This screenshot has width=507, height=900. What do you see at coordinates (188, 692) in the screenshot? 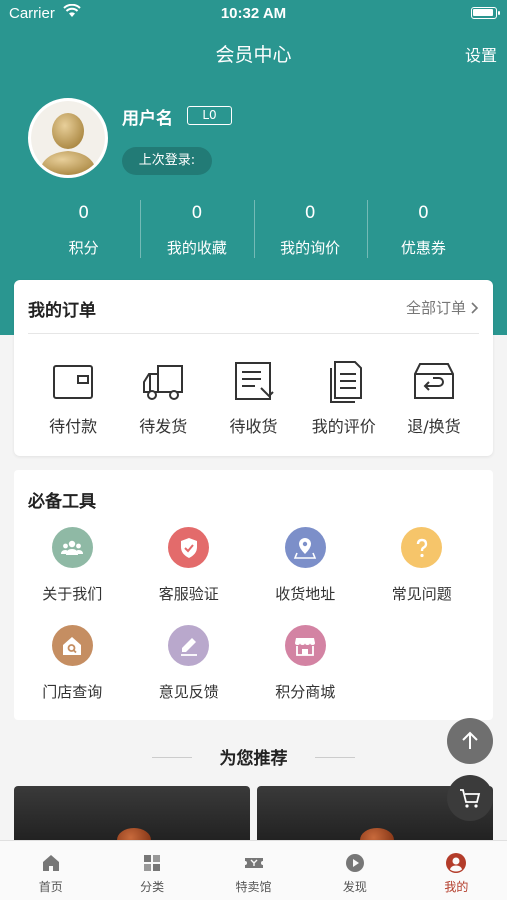
I see `tool-label: 意见反馈` at bounding box center [188, 692].